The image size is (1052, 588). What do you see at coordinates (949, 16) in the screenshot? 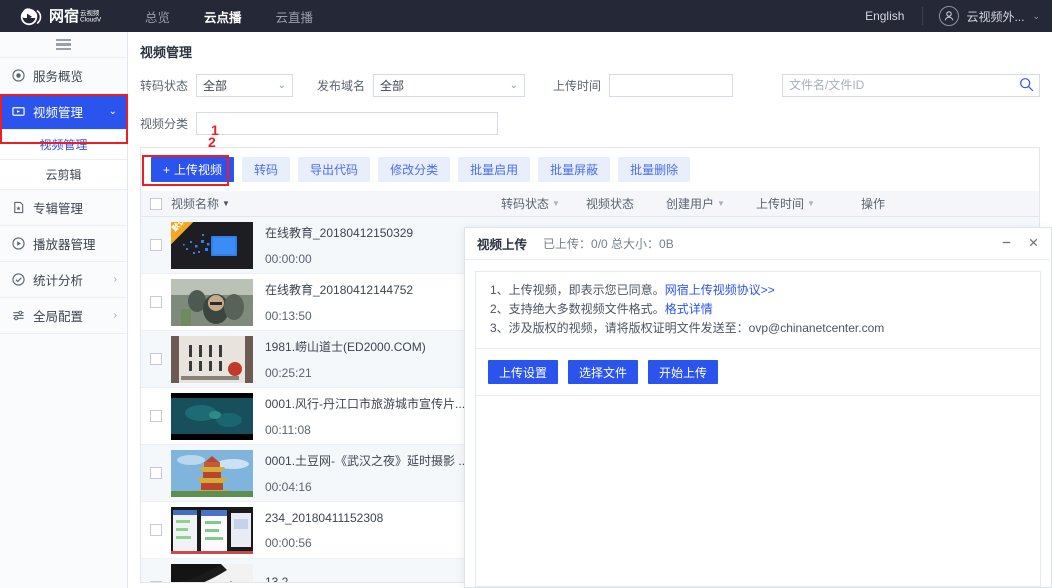
I see `avatar-icon` at bounding box center [949, 16].